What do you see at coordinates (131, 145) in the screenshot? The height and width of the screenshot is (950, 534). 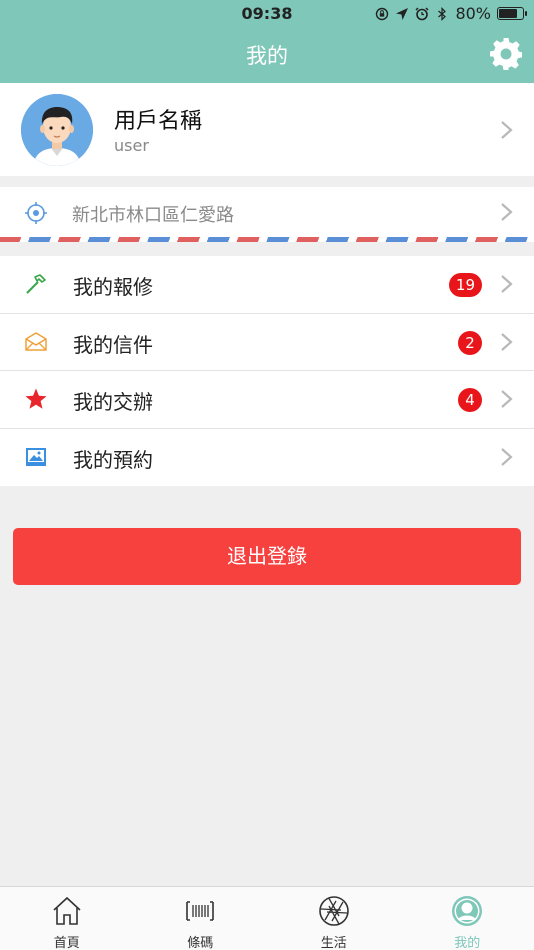 I see `profile-username: user` at bounding box center [131, 145].